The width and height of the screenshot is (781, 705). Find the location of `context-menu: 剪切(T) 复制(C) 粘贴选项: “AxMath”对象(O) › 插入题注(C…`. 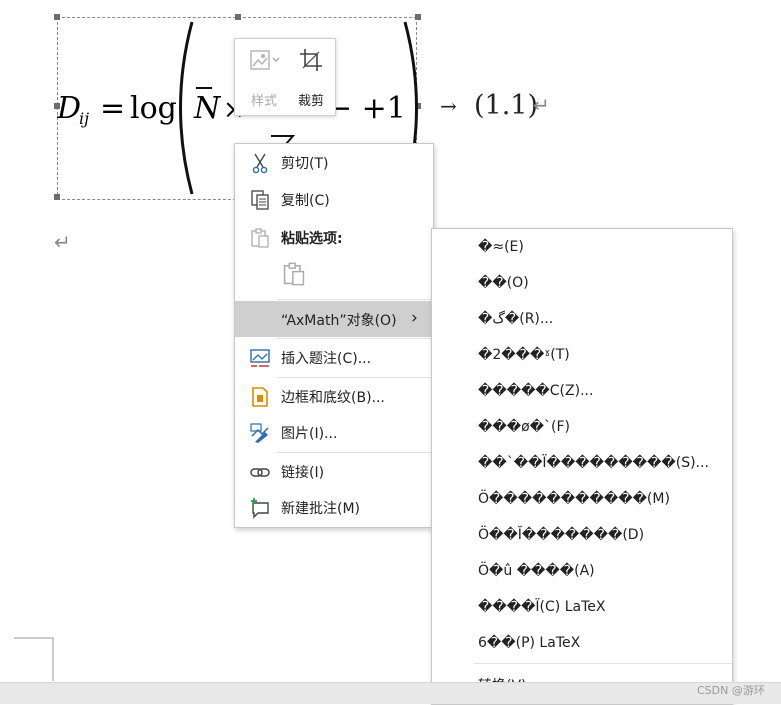

context-menu: 剪切(T) 复制(C) 粘贴选项: “AxMath”对象(O) › 插入题注(C… is located at coordinates (334, 335).